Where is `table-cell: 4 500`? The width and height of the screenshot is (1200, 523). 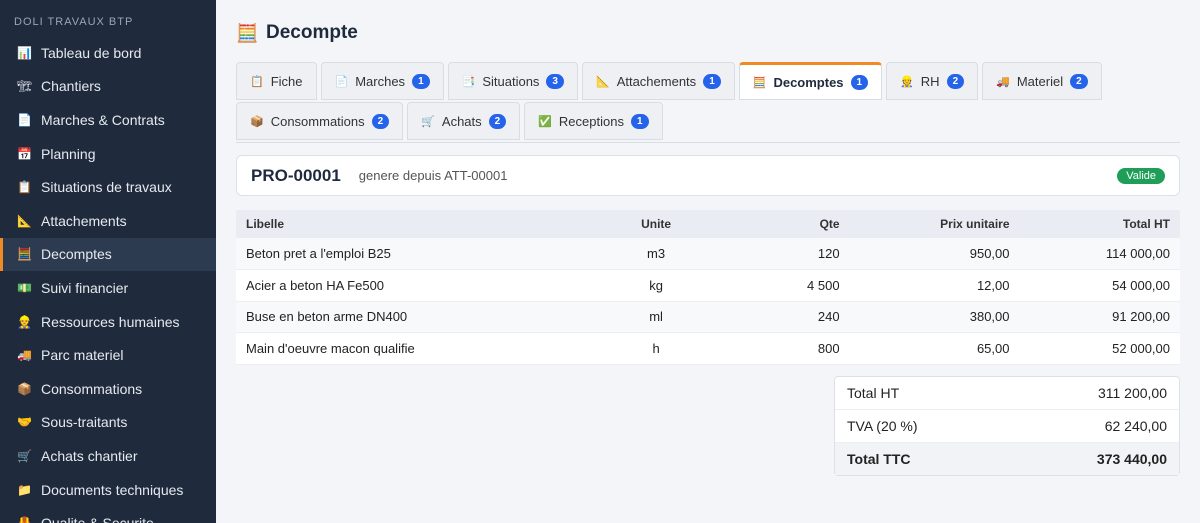 table-cell: 4 500 is located at coordinates (783, 285).